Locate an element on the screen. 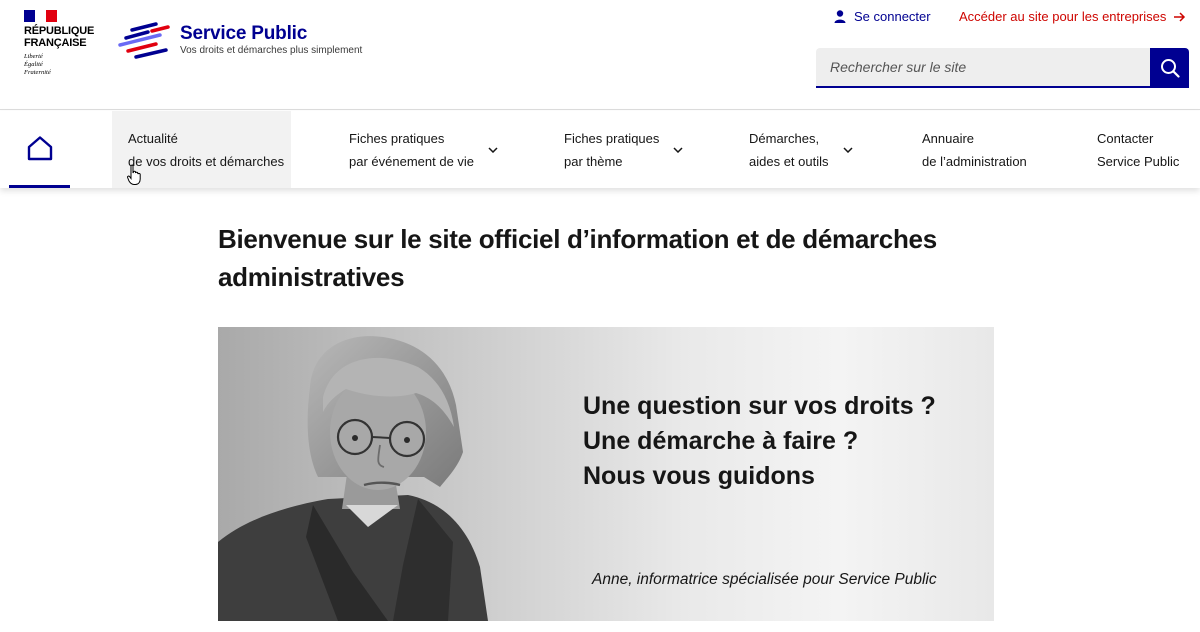 The image size is (1200, 632). hand-cursor-icon is located at coordinates (134, 174).